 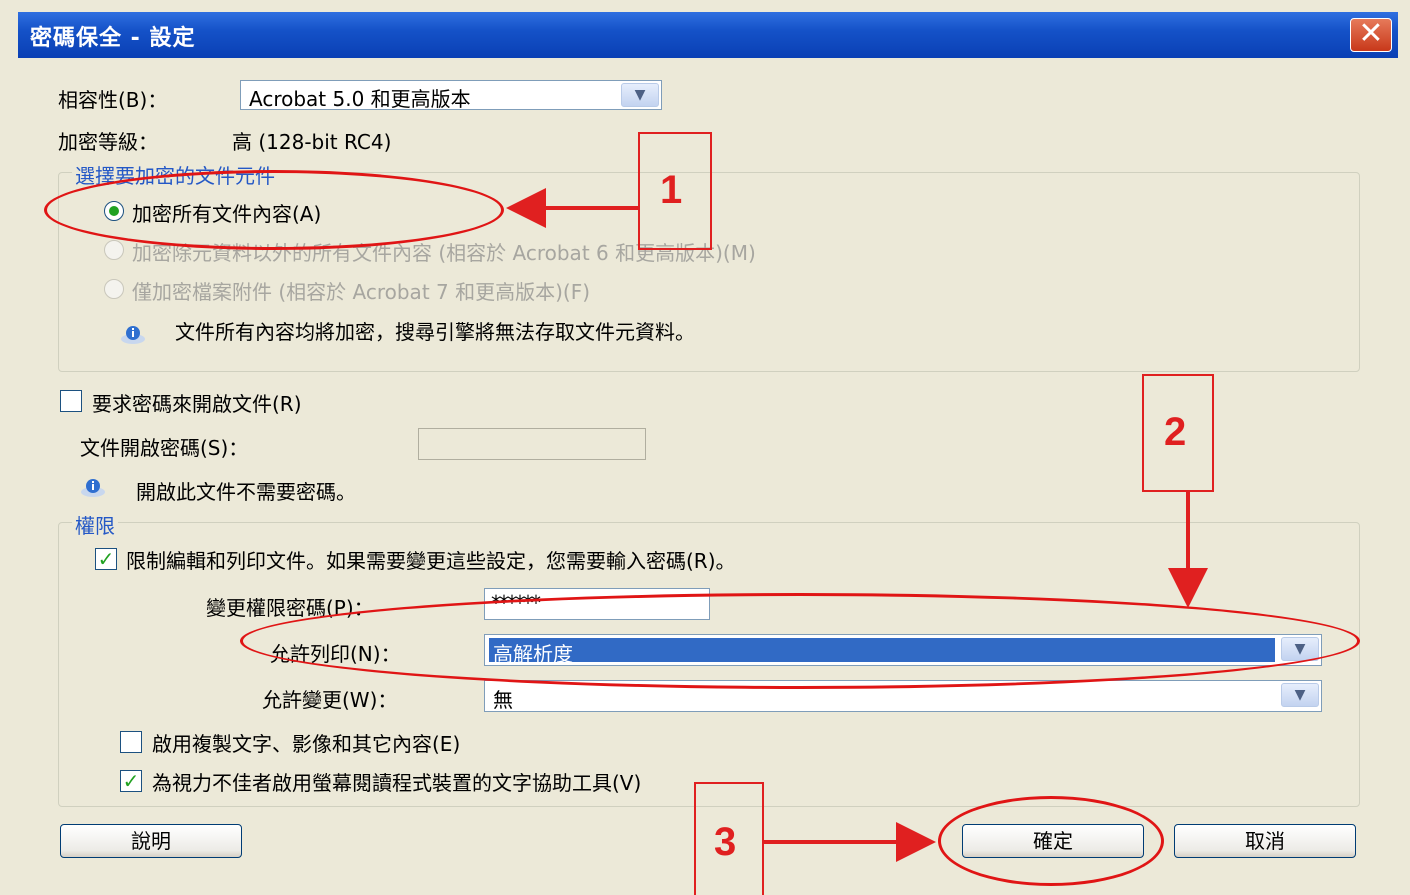 What do you see at coordinates (113, 38) in the screenshot?
I see `dialog-title: 密碼保全 - 設定` at bounding box center [113, 38].